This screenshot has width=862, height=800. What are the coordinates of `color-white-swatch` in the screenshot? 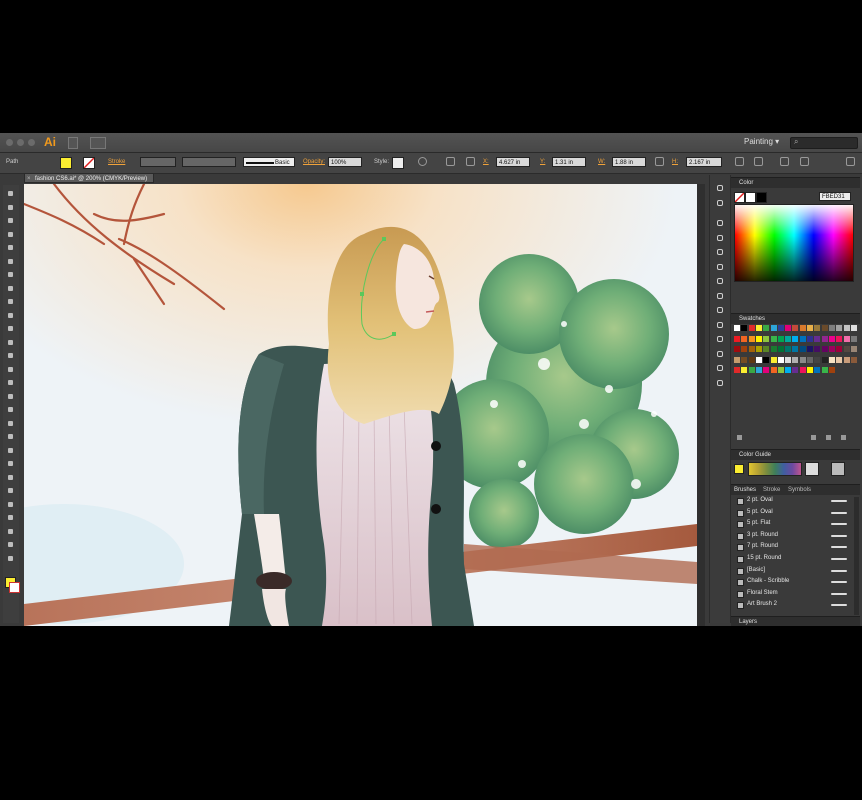 It's located at (750, 197).